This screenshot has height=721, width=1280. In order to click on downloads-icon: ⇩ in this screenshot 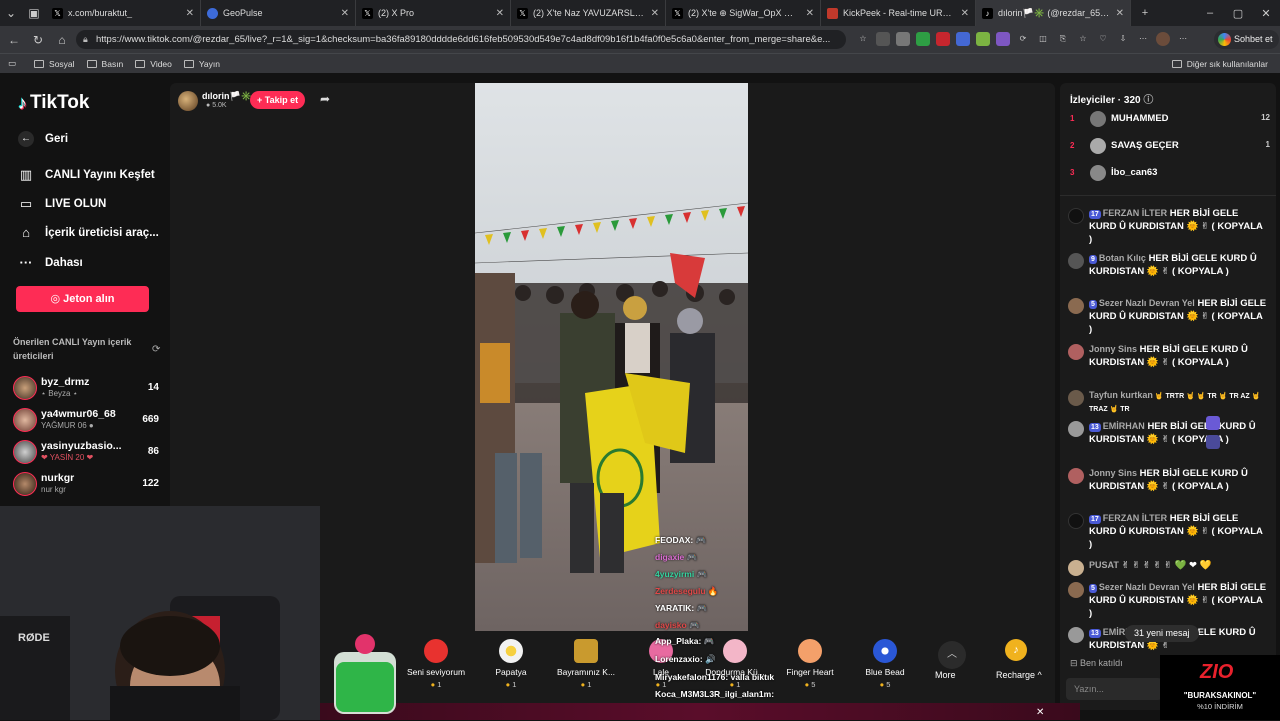, I will do `click(1123, 39)`.